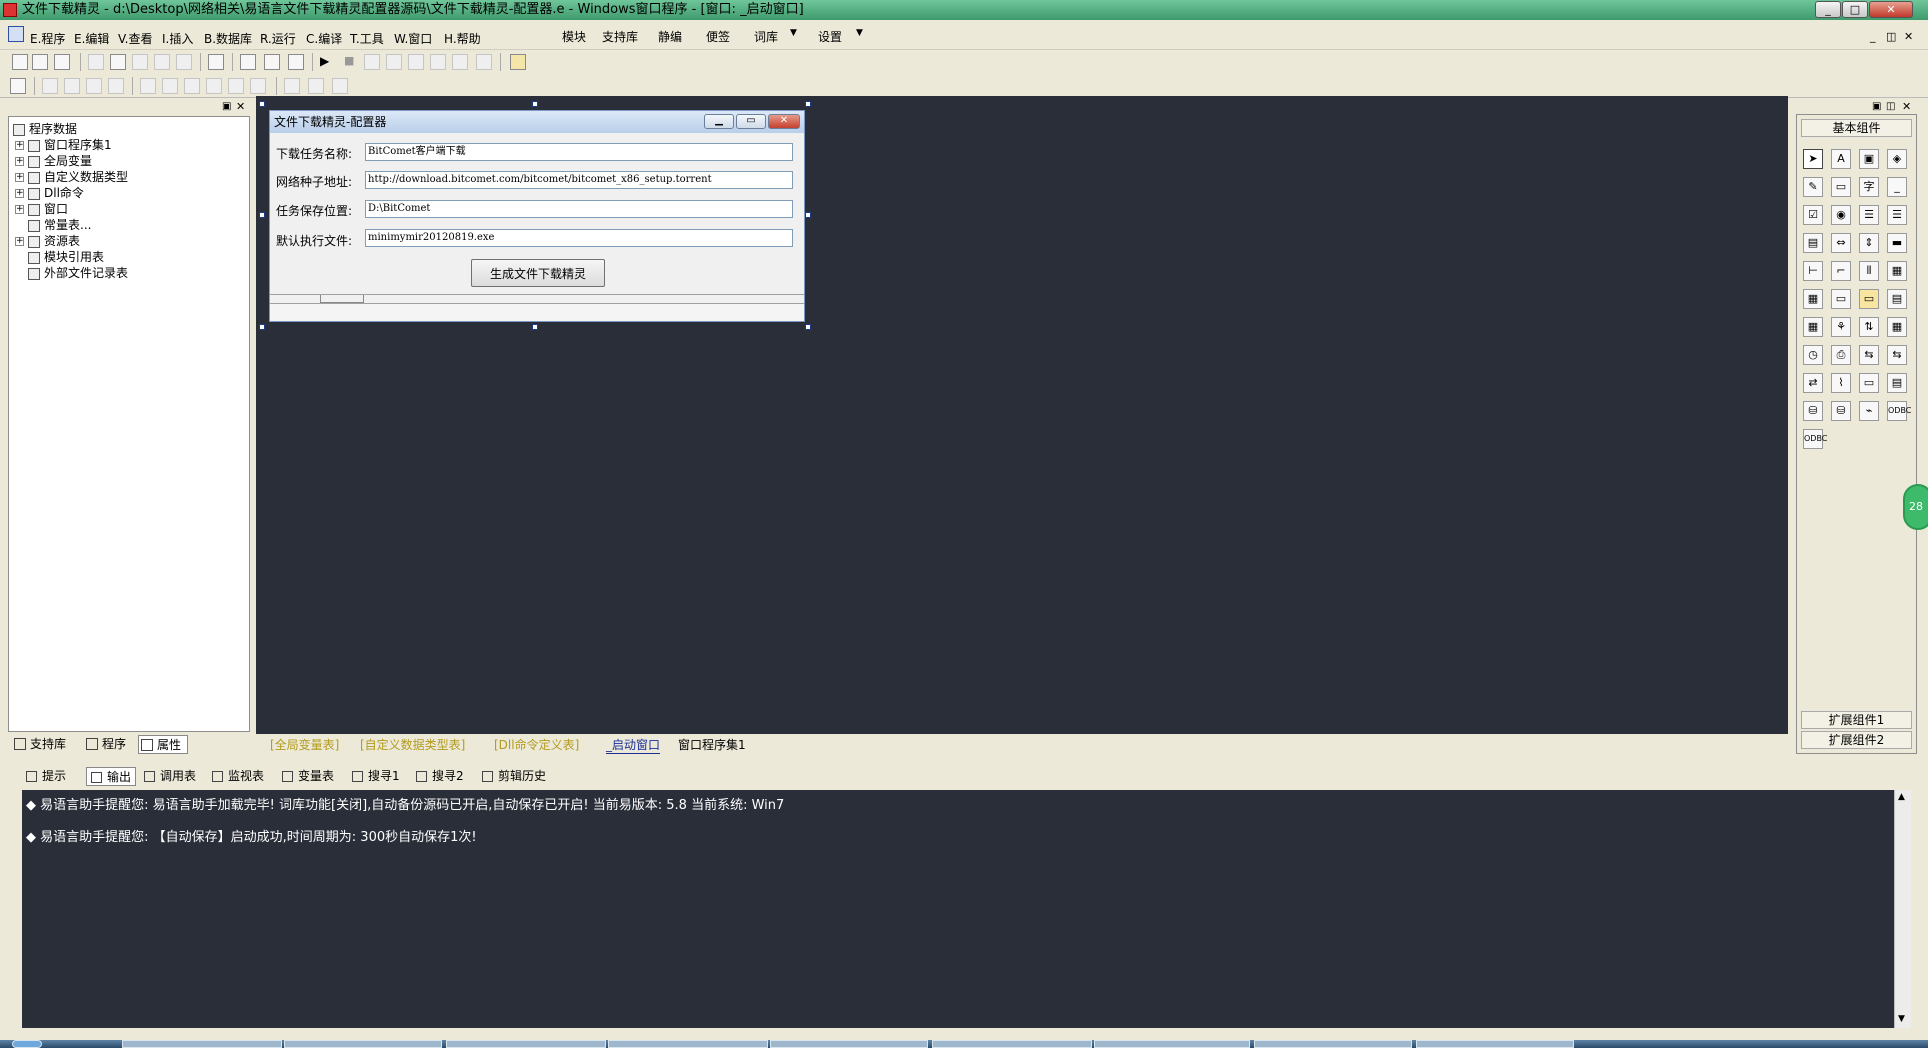 The height and width of the screenshot is (1048, 1928). What do you see at coordinates (1897, 187) in the screenshot?
I see `line-icon: _` at bounding box center [1897, 187].